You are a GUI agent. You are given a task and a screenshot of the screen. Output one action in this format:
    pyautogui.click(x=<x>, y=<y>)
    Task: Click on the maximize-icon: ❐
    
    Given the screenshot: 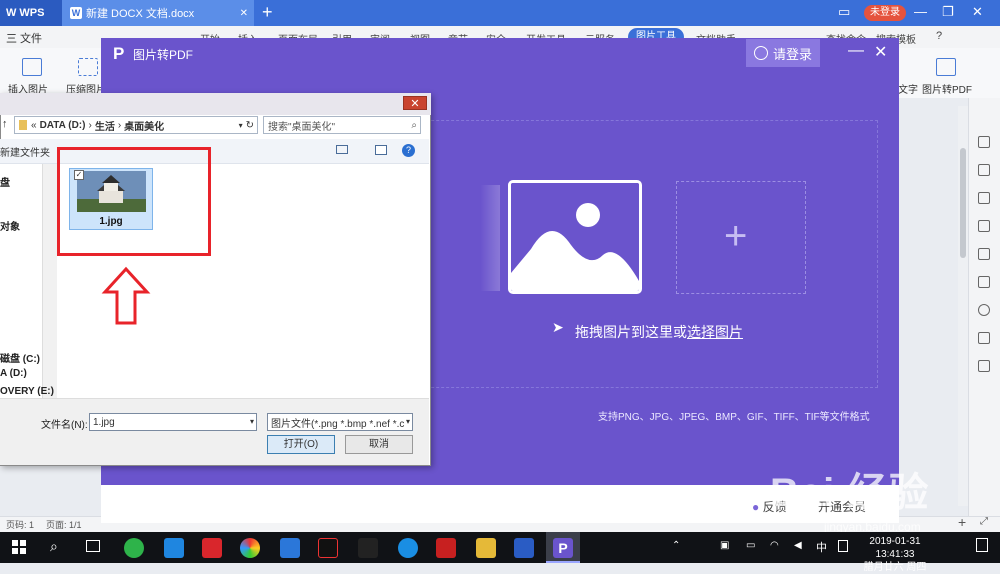 What is the action you would take?
    pyautogui.click(x=948, y=12)
    